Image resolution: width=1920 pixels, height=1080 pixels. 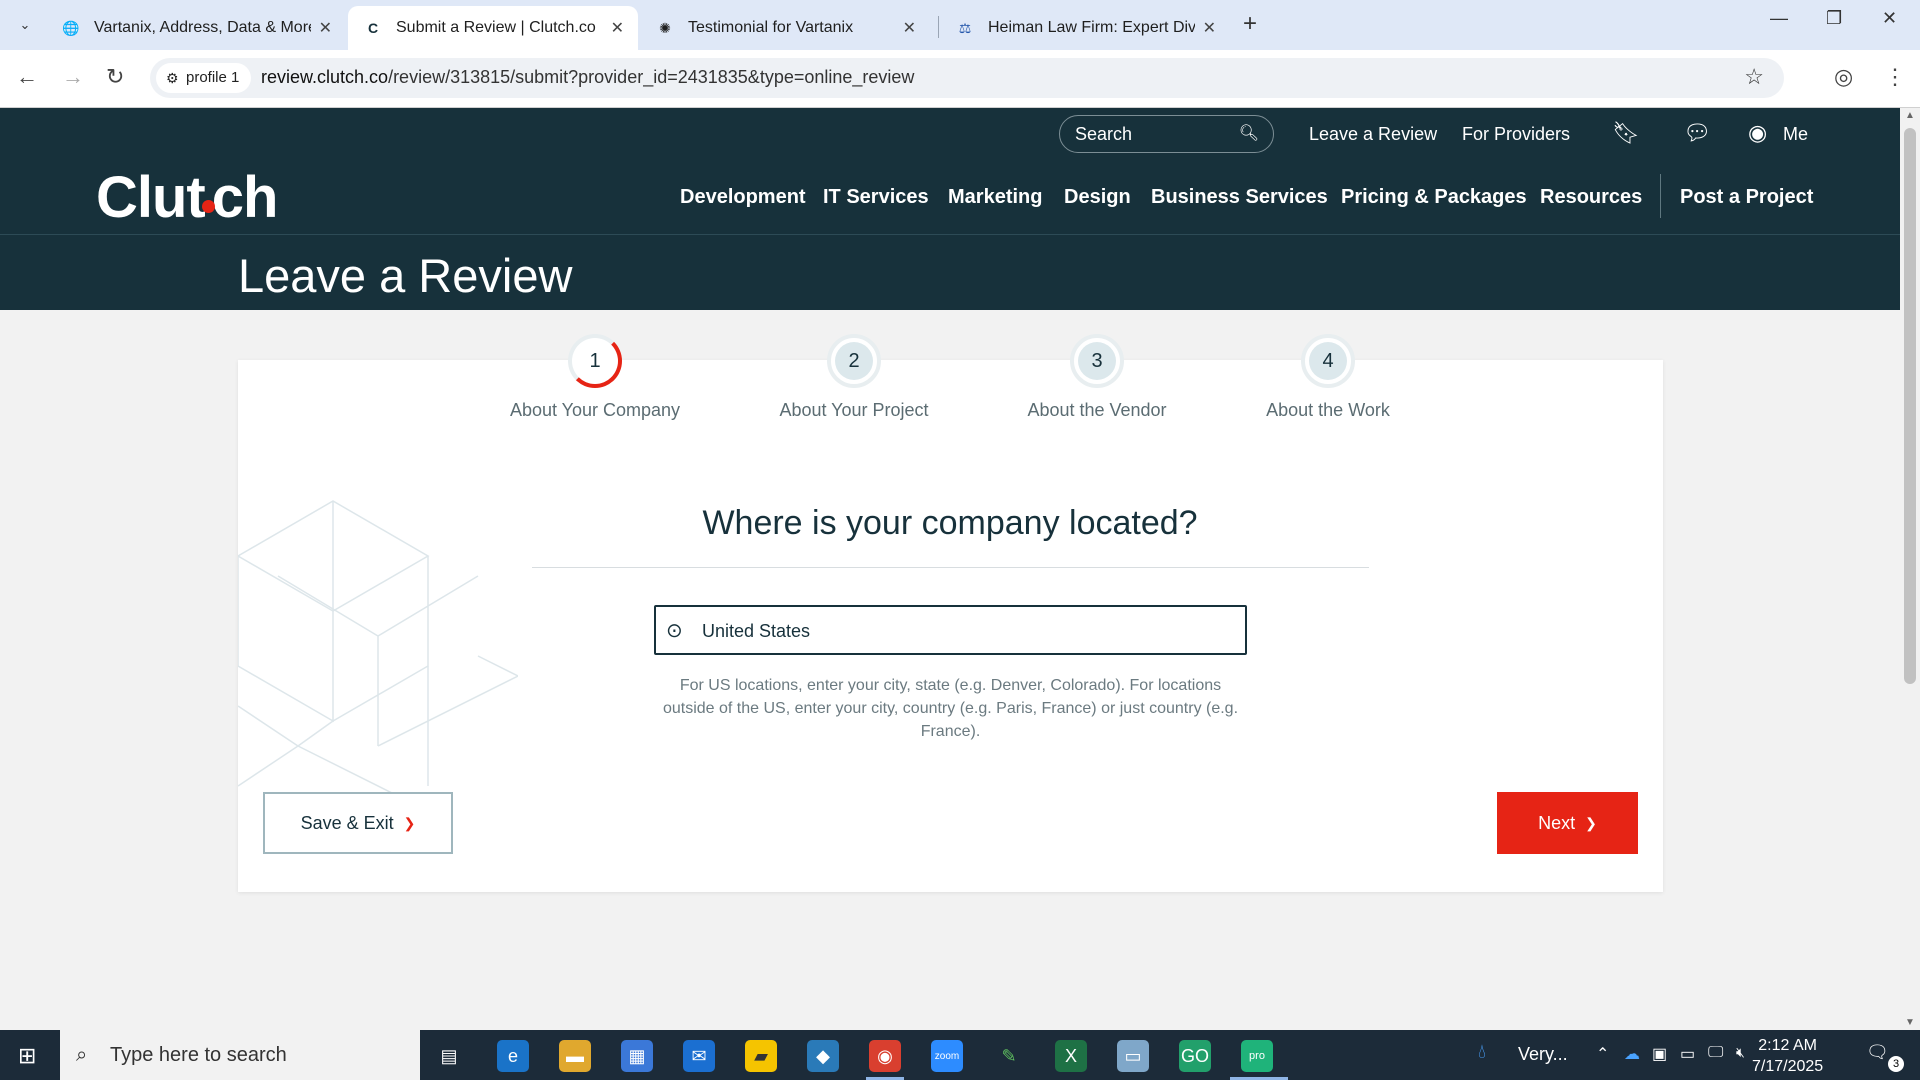 I want to click on next-button: Next ❯, so click(x=1567, y=823).